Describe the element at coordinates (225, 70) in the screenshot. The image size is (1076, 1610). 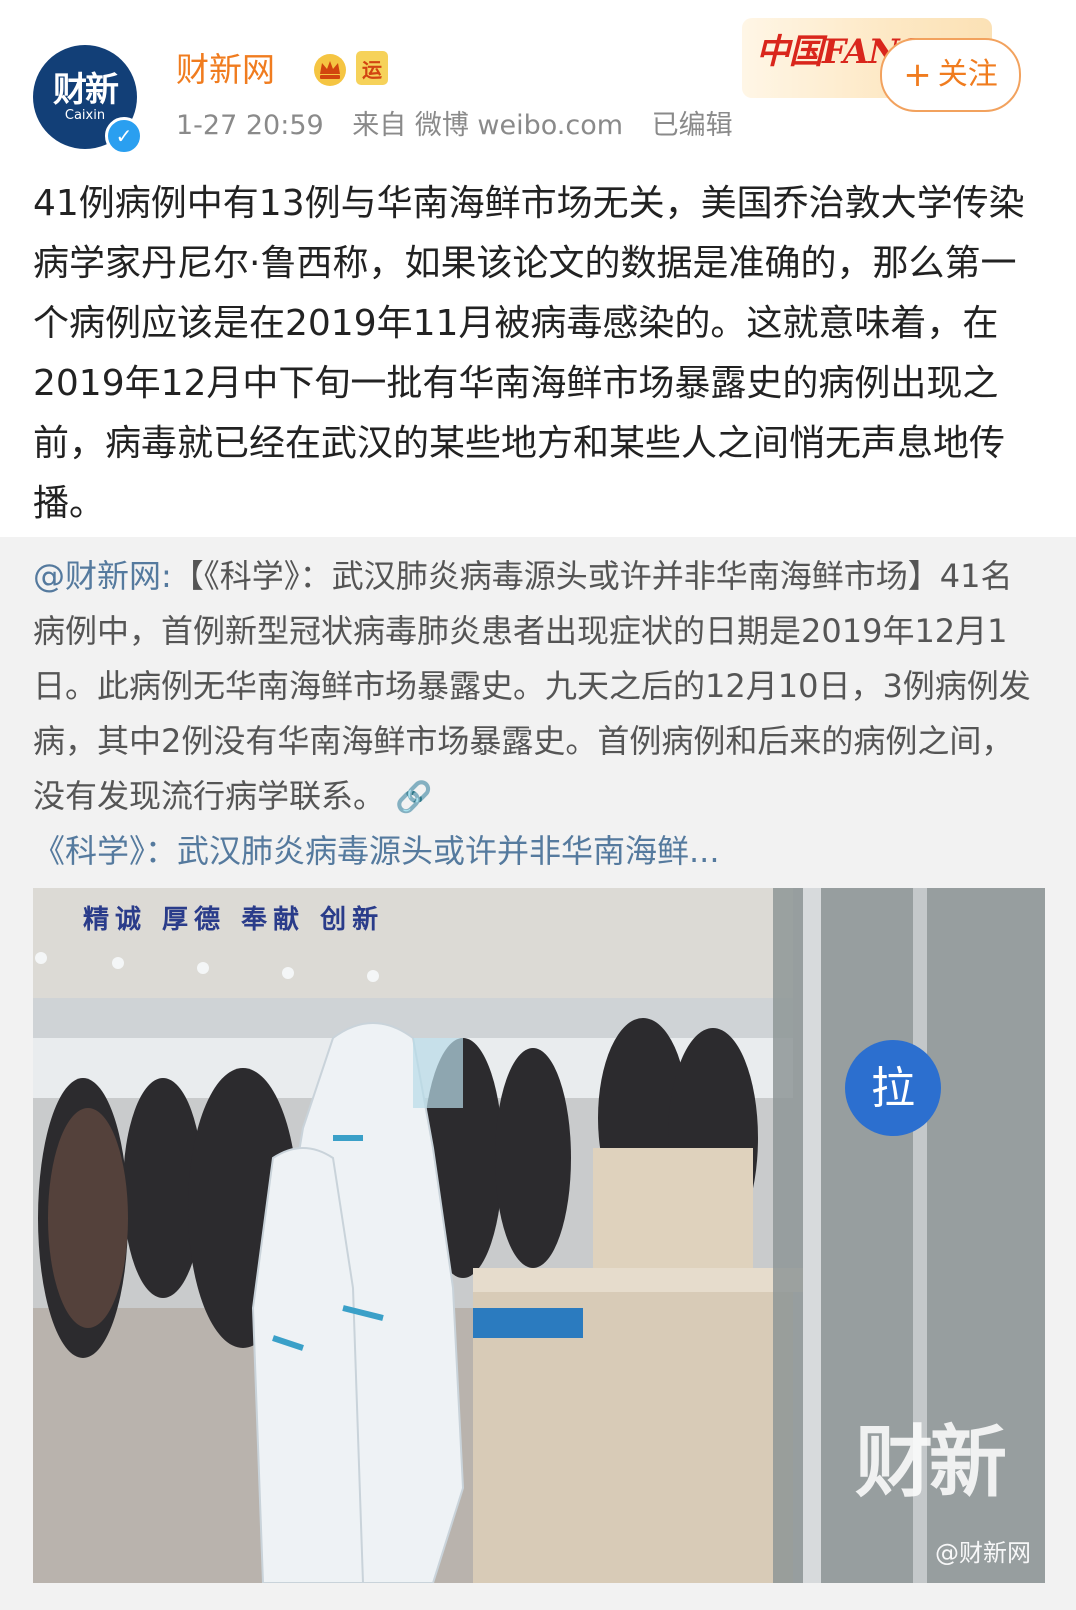
I see `username: 财新网` at that location.